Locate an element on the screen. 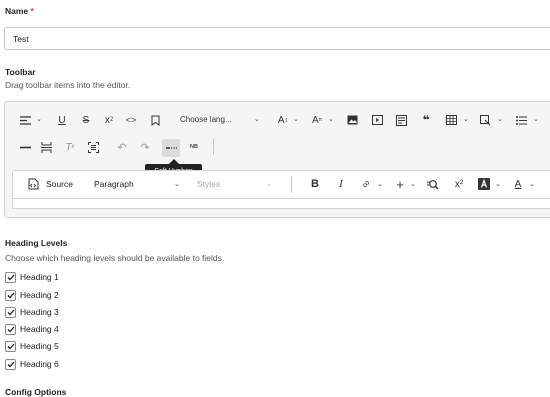  find-replace-icon is located at coordinates (433, 184).